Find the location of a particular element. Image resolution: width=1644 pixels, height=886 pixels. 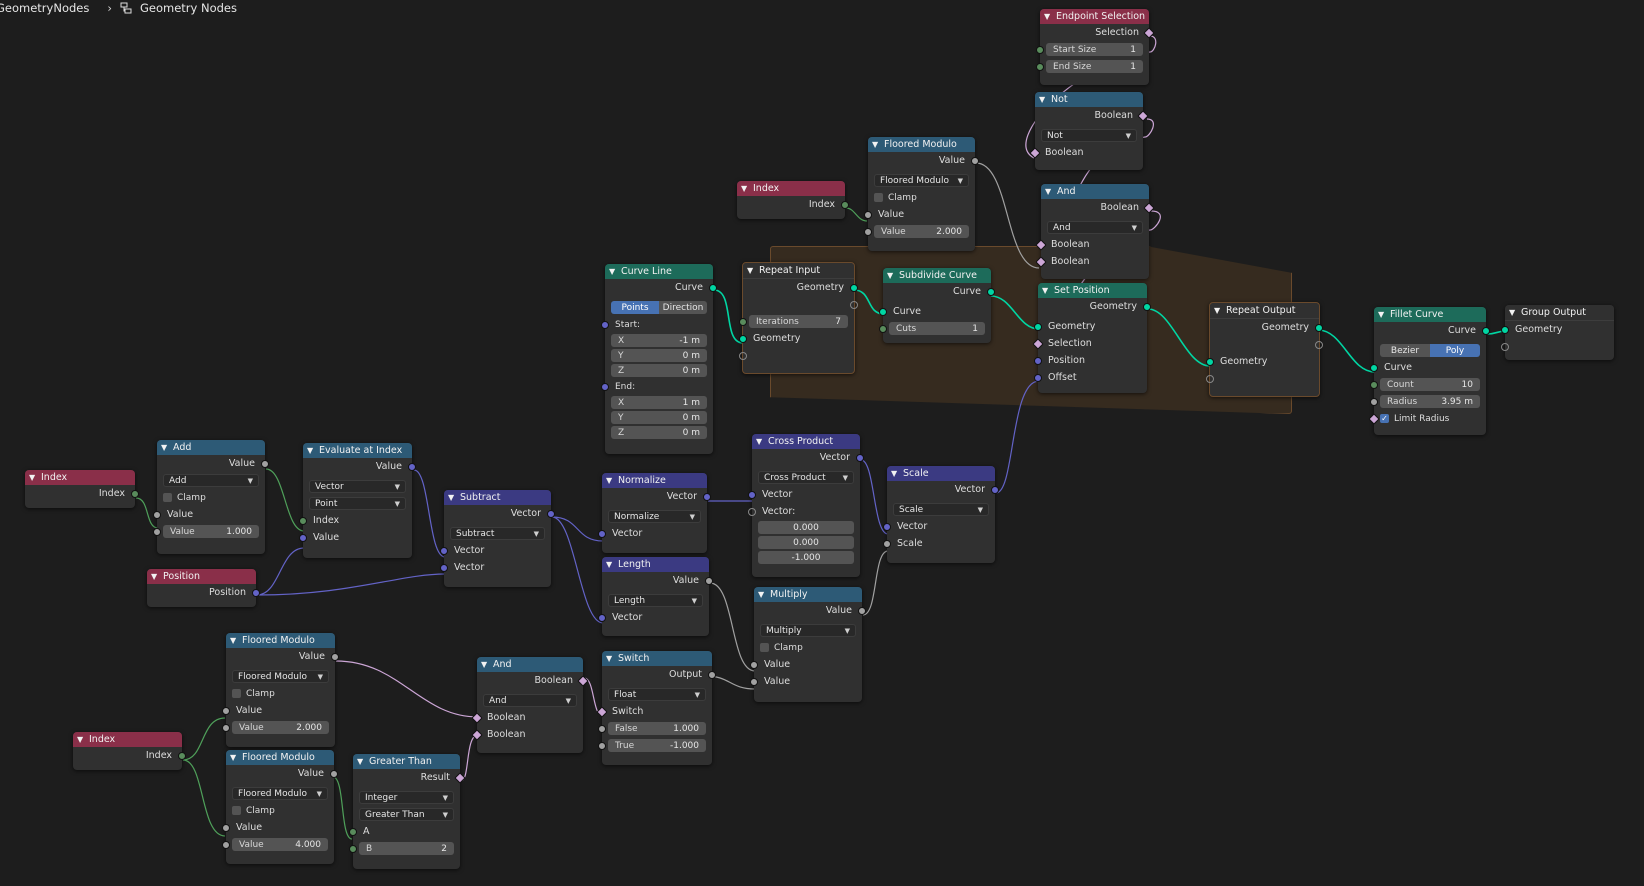

node-header: ▼ Normalize is located at coordinates (654, 480).